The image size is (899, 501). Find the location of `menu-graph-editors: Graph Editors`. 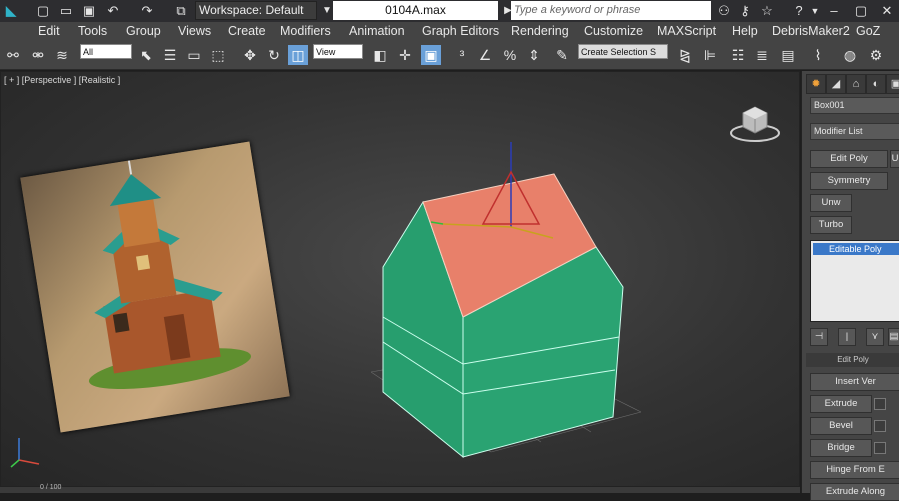

menu-graph-editors: Graph Editors is located at coordinates (460, 31).